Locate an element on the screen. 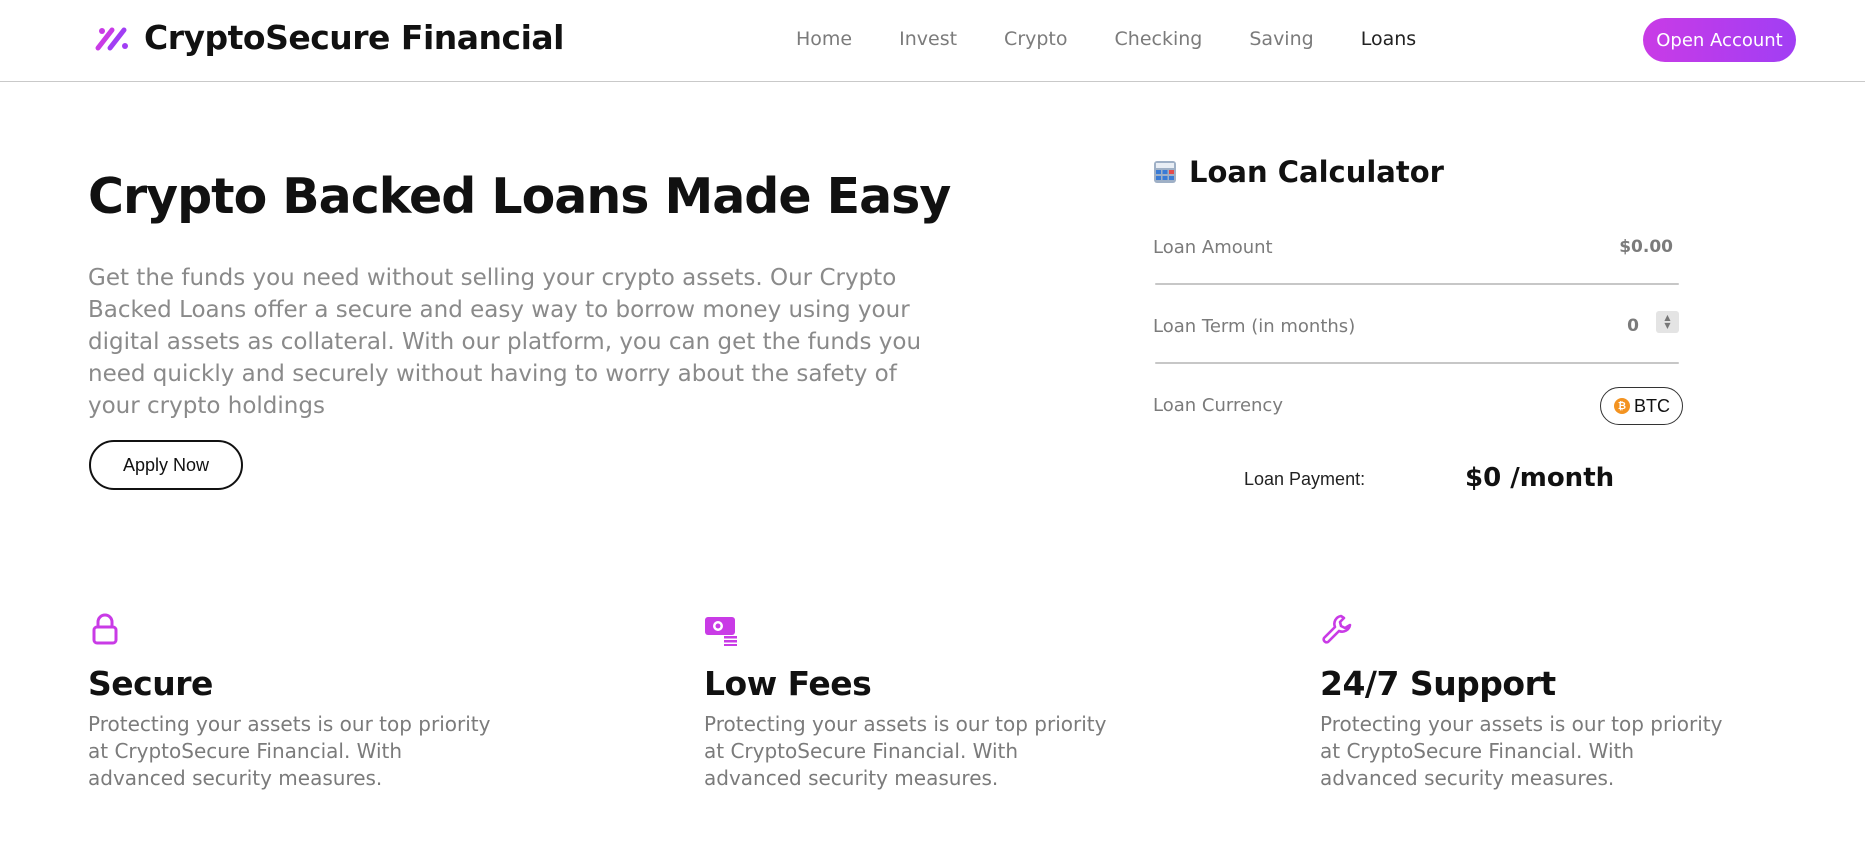 The height and width of the screenshot is (852, 1865). nav-invest: Invest is located at coordinates (928, 39).